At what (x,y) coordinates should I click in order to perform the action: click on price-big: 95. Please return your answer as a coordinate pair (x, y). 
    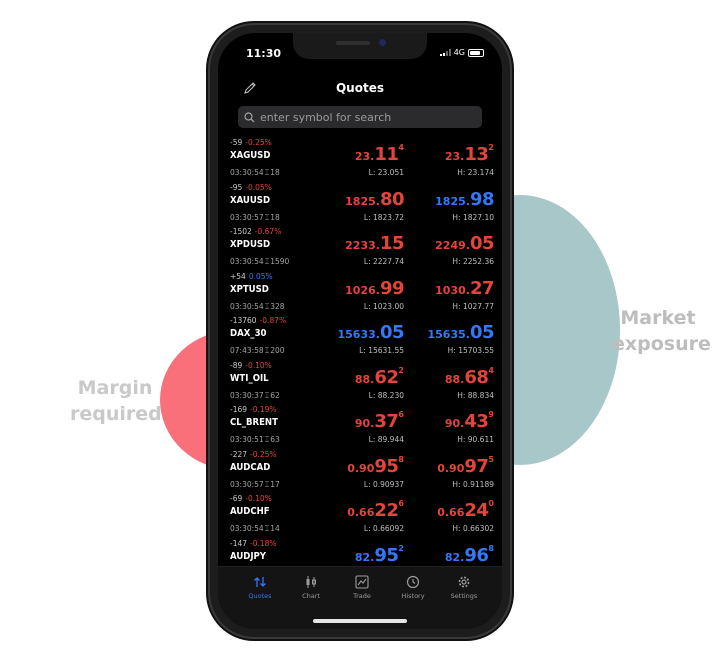
    Looking at the image, I should click on (386, 555).